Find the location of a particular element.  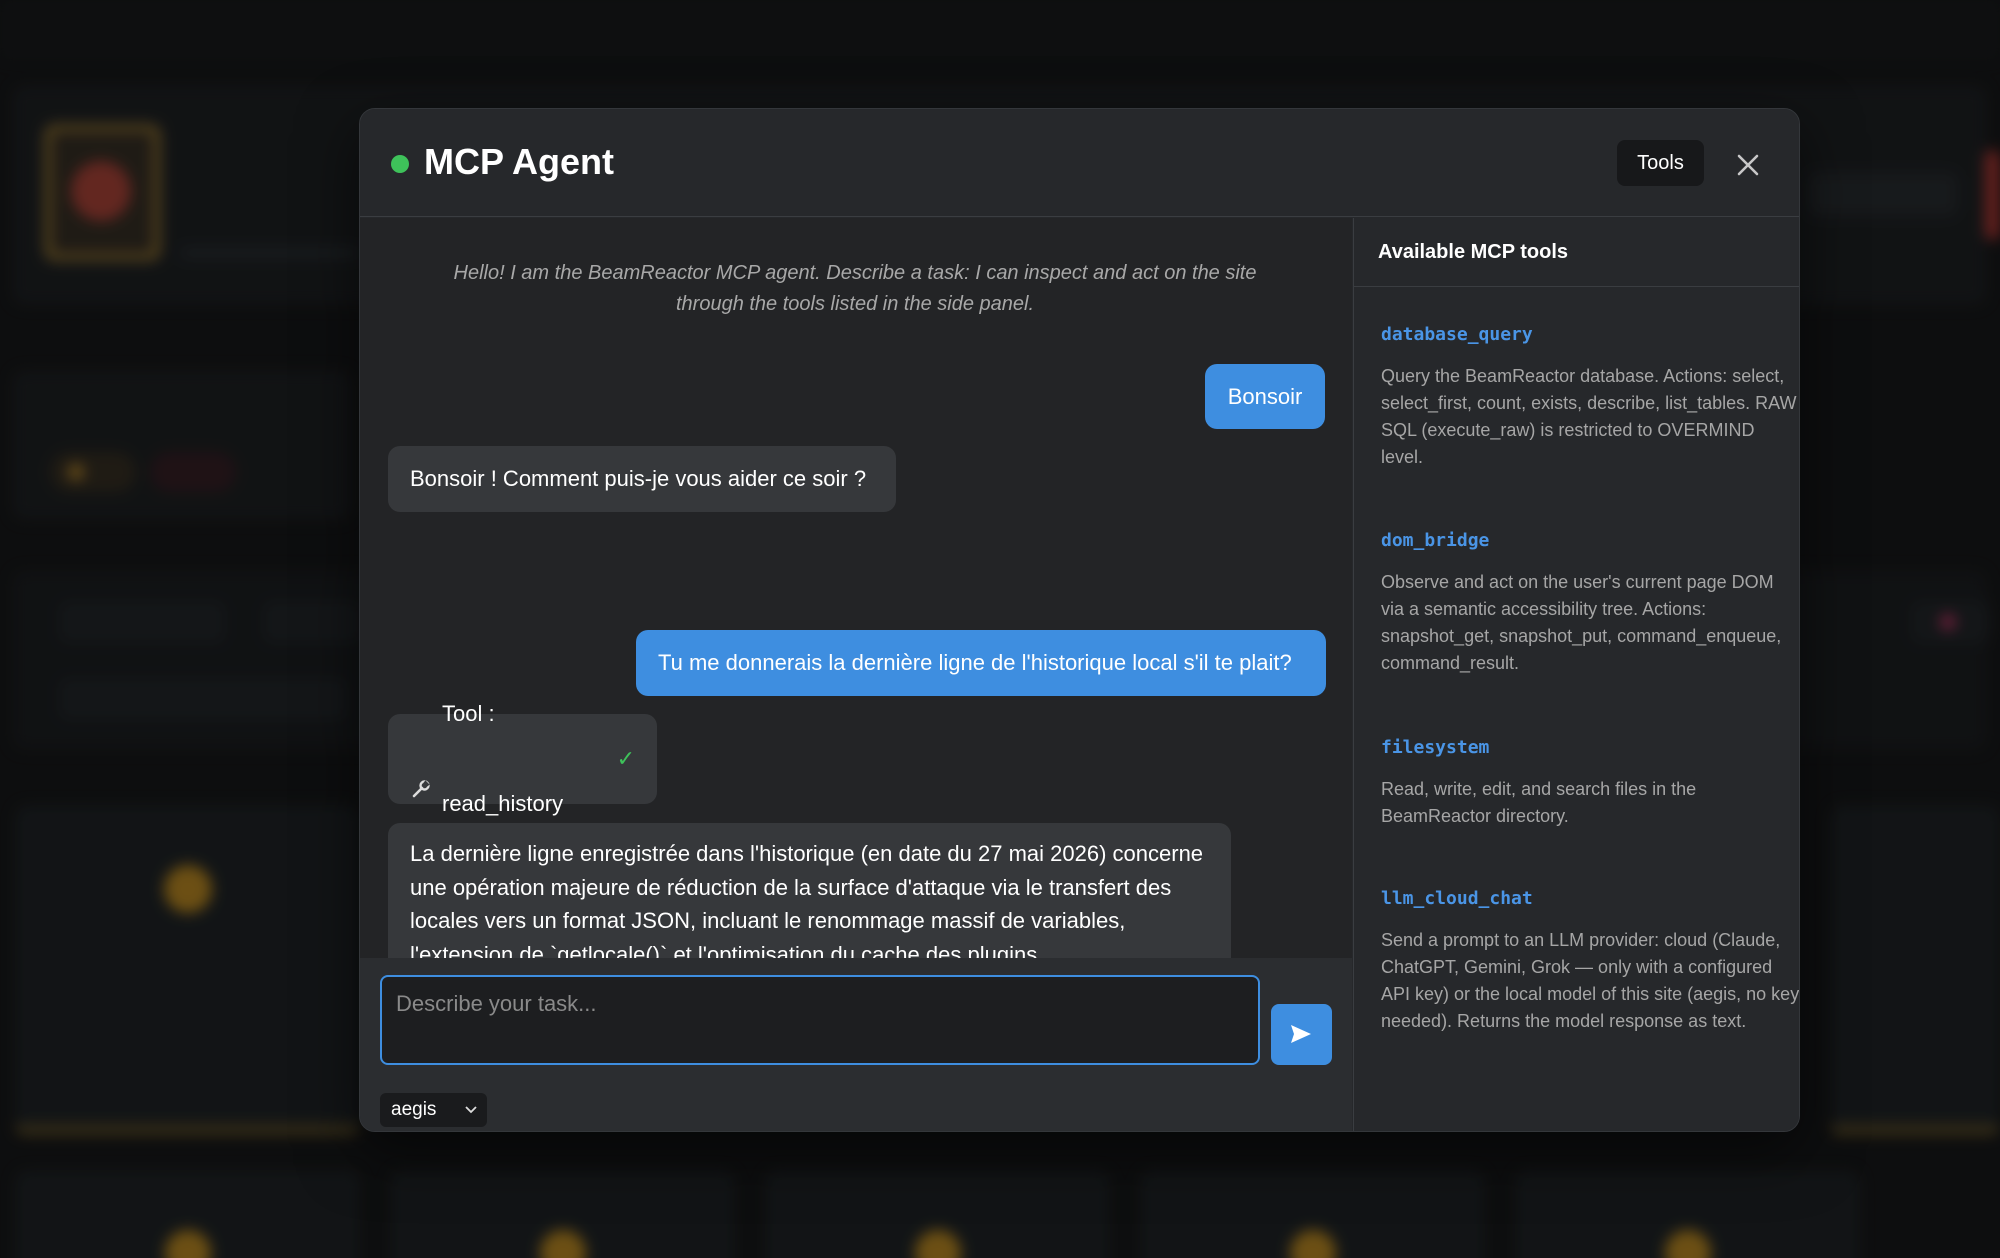

send-button is located at coordinates (1301, 1034).